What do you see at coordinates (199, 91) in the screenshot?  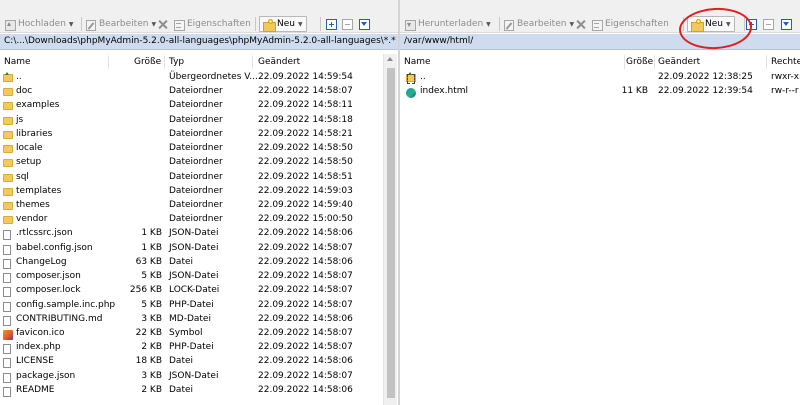 I see `table-row: doc Dateiordner 22.09.2022 14:58:07` at bounding box center [199, 91].